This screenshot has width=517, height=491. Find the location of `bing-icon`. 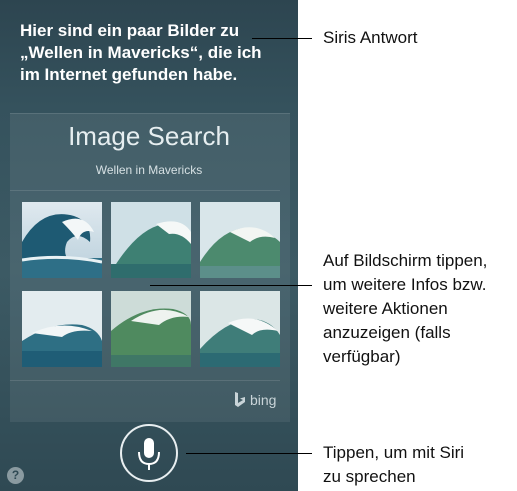

bing-icon is located at coordinates (240, 399).